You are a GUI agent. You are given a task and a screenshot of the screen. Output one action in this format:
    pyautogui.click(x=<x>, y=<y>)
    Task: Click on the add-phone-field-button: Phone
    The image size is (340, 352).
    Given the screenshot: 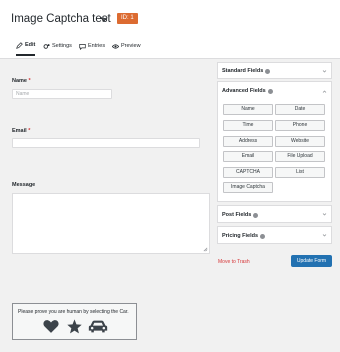 What is the action you would take?
    pyautogui.click(x=300, y=125)
    